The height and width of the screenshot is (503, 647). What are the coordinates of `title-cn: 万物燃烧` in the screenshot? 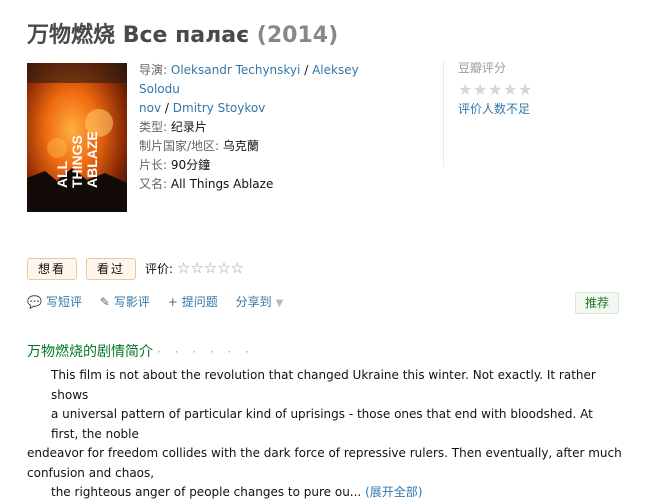 It's located at (71, 35).